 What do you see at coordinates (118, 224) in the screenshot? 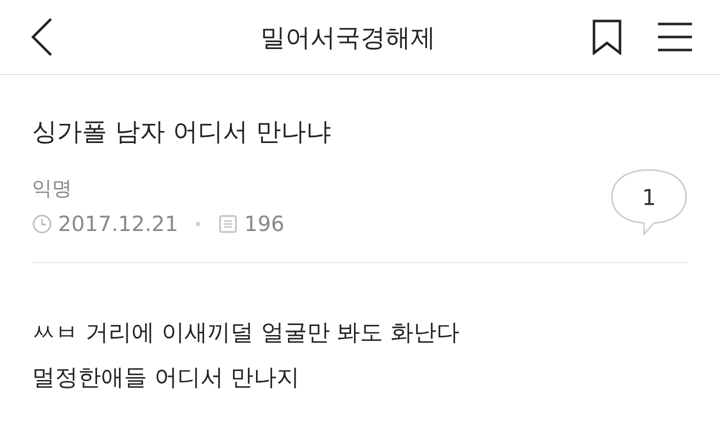
I see `post-date: 2017.12.21` at bounding box center [118, 224].